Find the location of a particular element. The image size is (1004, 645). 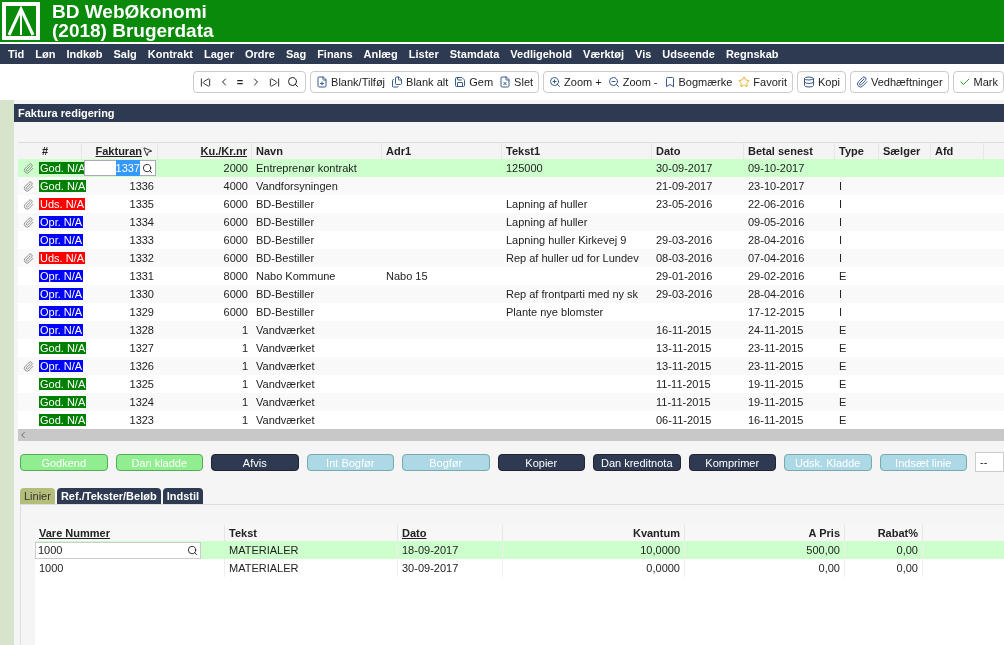

toolbar-button: Zoom + is located at coordinates (575, 82).